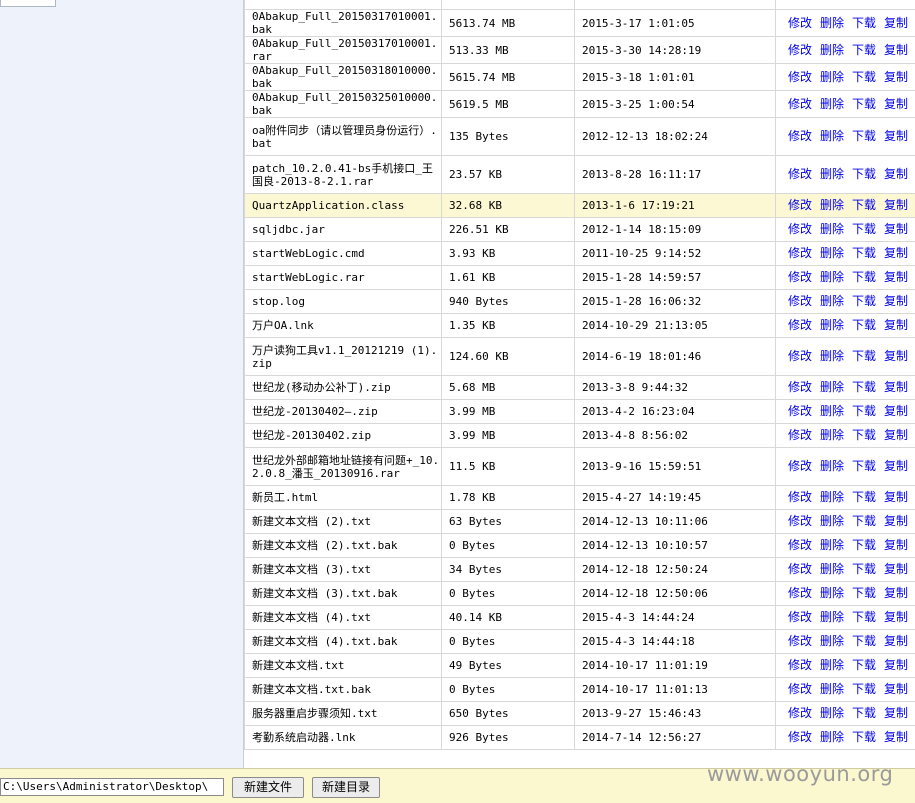 This screenshot has width=915, height=803. I want to click on left-panel-tab, so click(28, 3).